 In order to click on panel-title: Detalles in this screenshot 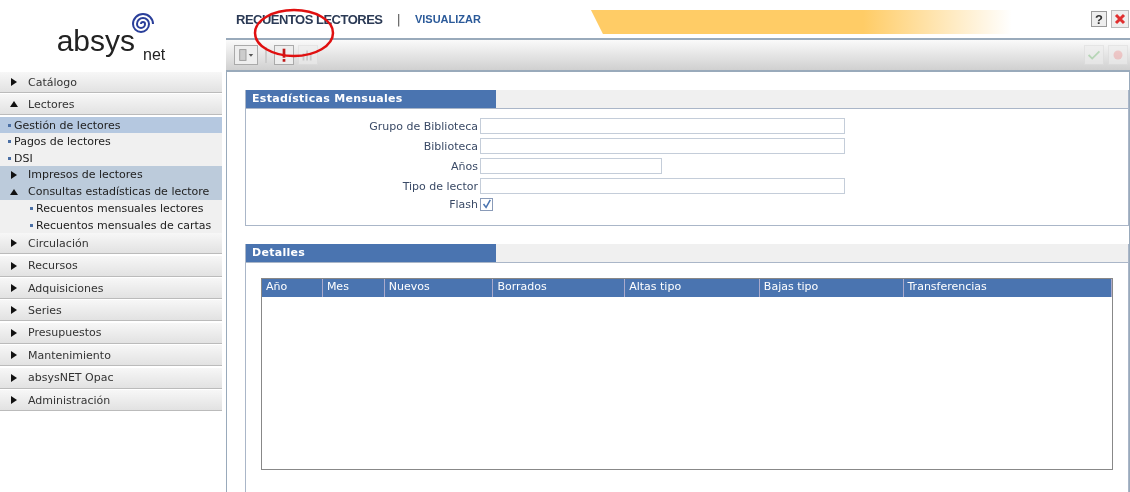, I will do `click(371, 253)`.